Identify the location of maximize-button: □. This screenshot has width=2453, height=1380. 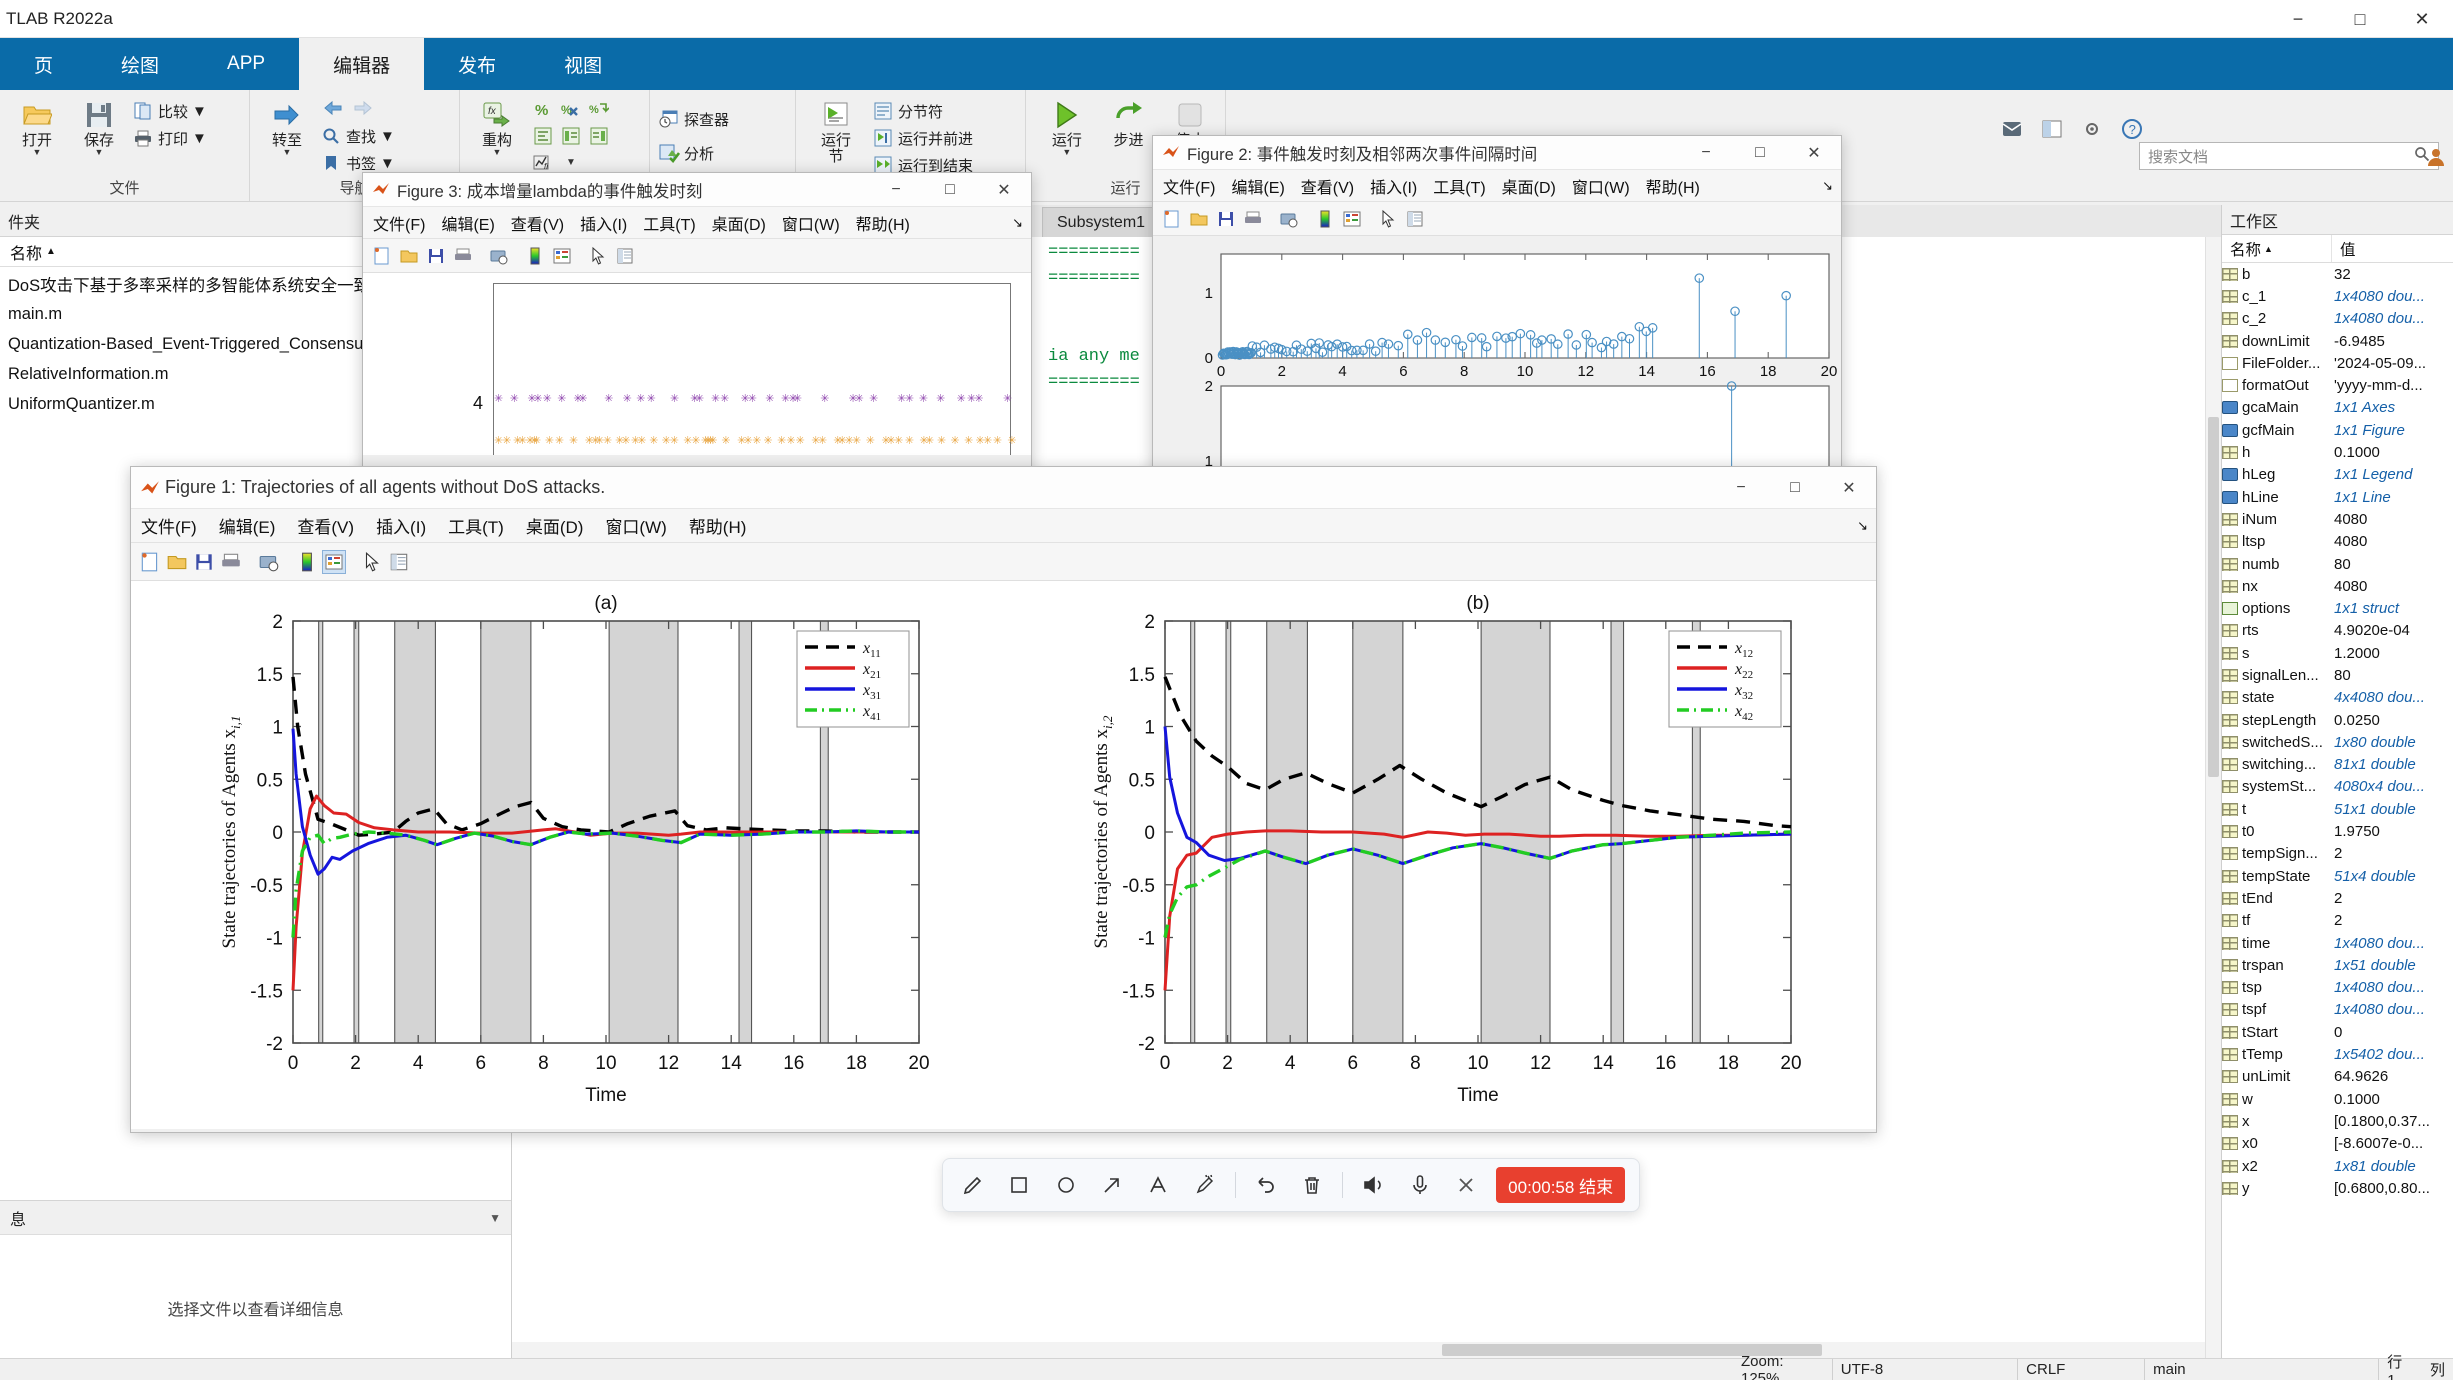
(1760, 153).